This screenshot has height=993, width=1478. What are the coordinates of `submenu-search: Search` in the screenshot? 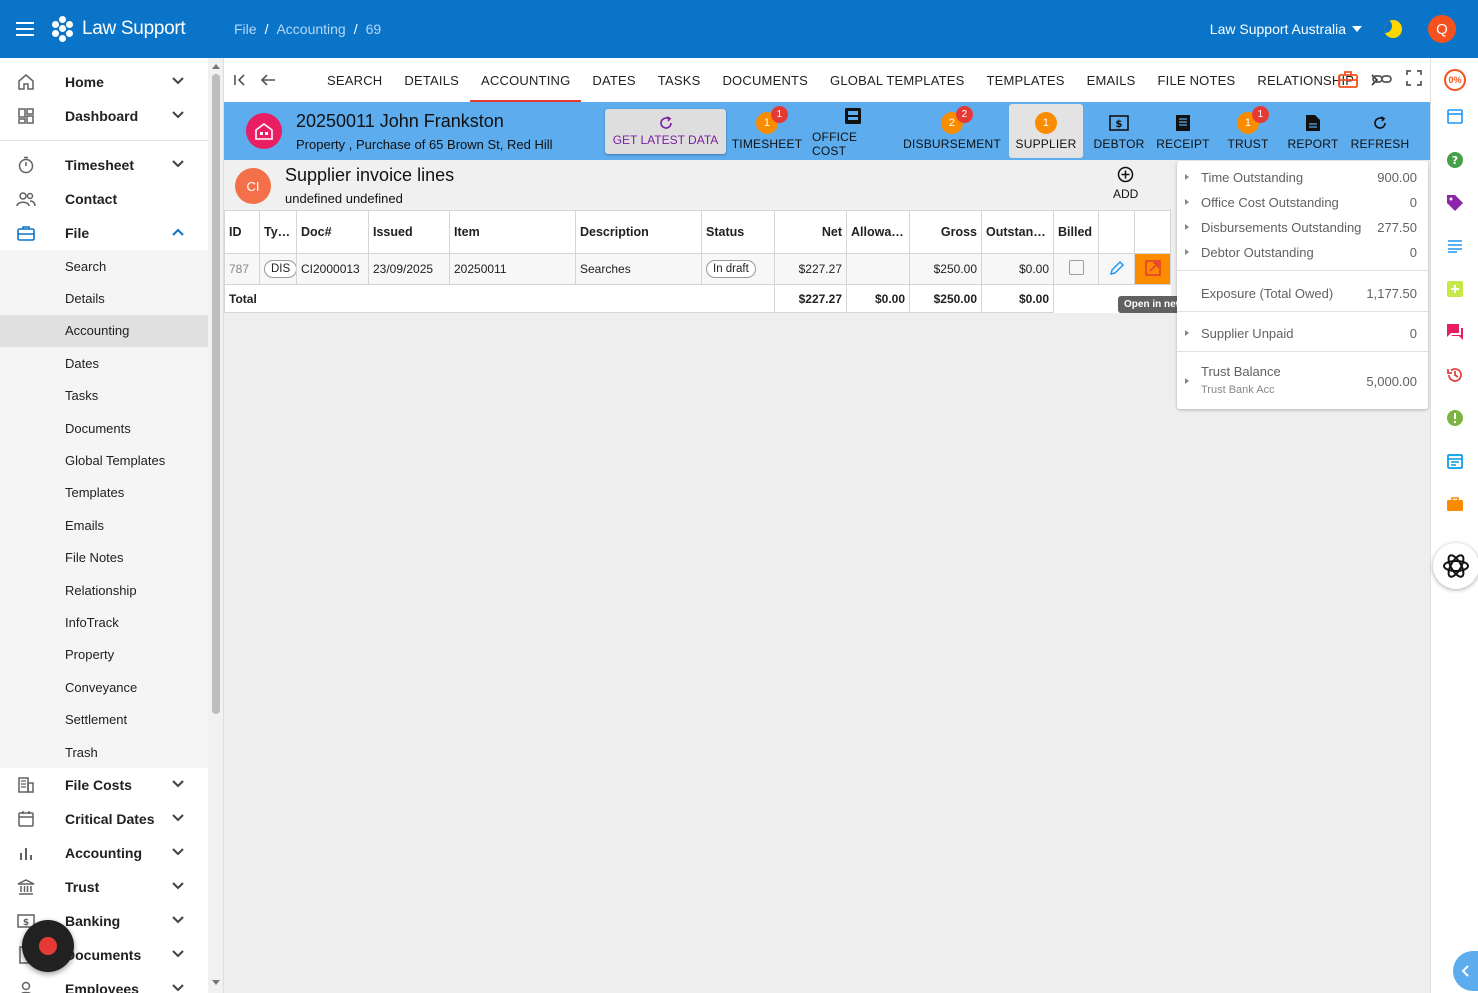 It's located at (104, 266).